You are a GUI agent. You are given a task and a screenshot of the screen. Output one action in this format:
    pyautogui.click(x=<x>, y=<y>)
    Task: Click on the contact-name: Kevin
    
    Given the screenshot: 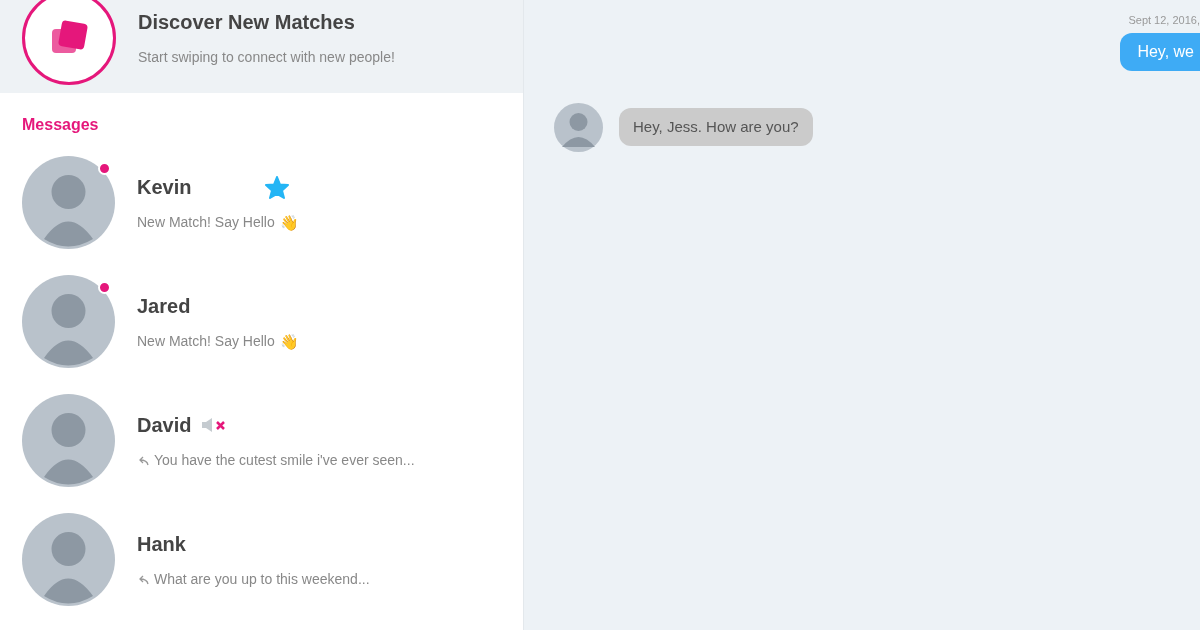 What is the action you would take?
    pyautogui.click(x=164, y=187)
    